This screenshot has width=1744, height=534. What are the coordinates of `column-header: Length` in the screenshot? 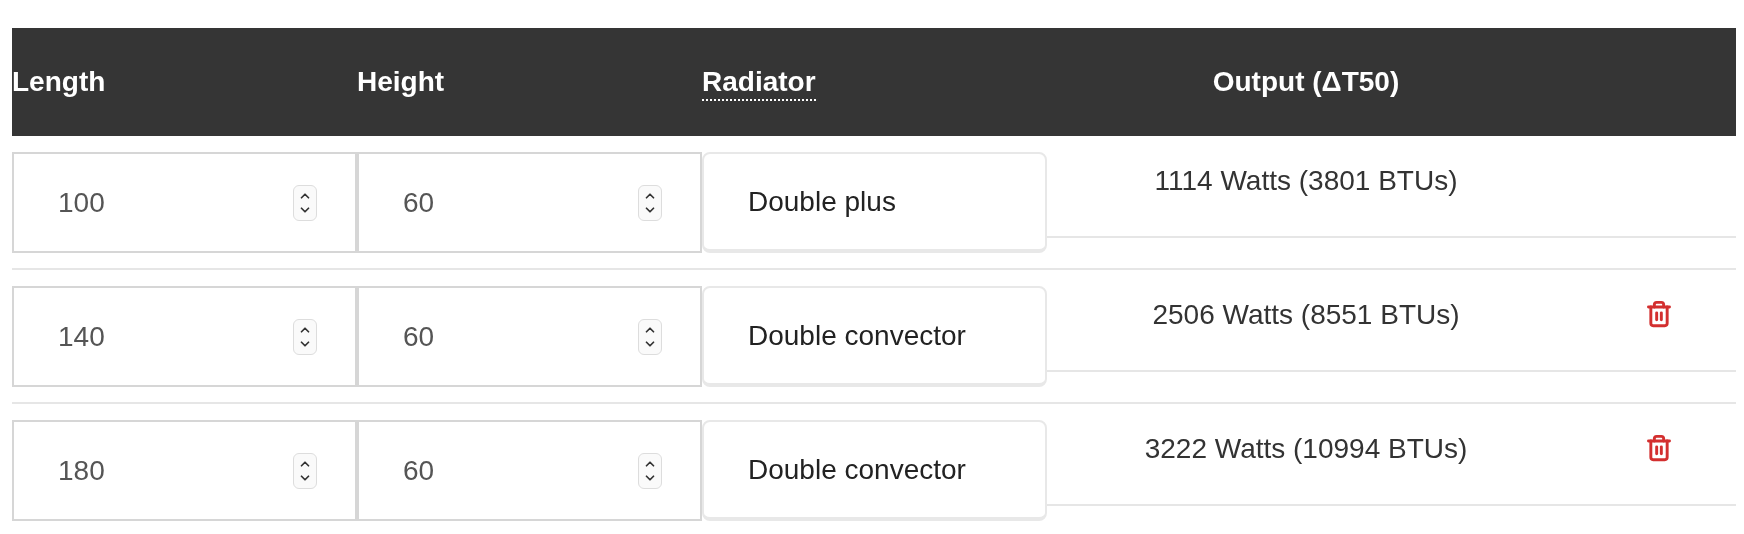 It's located at (59, 81).